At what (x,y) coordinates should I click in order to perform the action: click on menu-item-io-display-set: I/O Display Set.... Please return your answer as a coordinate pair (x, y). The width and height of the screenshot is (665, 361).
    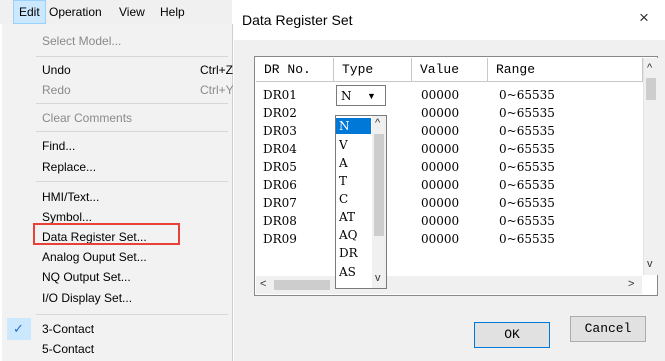
    Looking at the image, I should click on (117, 298).